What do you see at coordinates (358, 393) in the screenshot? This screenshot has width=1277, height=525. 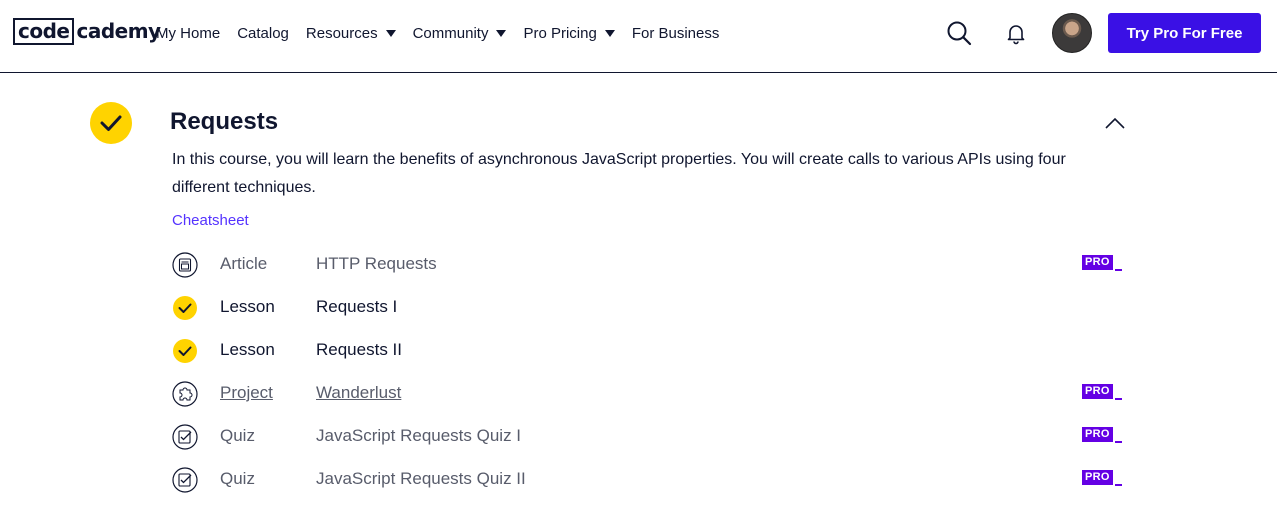 I see `item-title-link: Wanderlust` at bounding box center [358, 393].